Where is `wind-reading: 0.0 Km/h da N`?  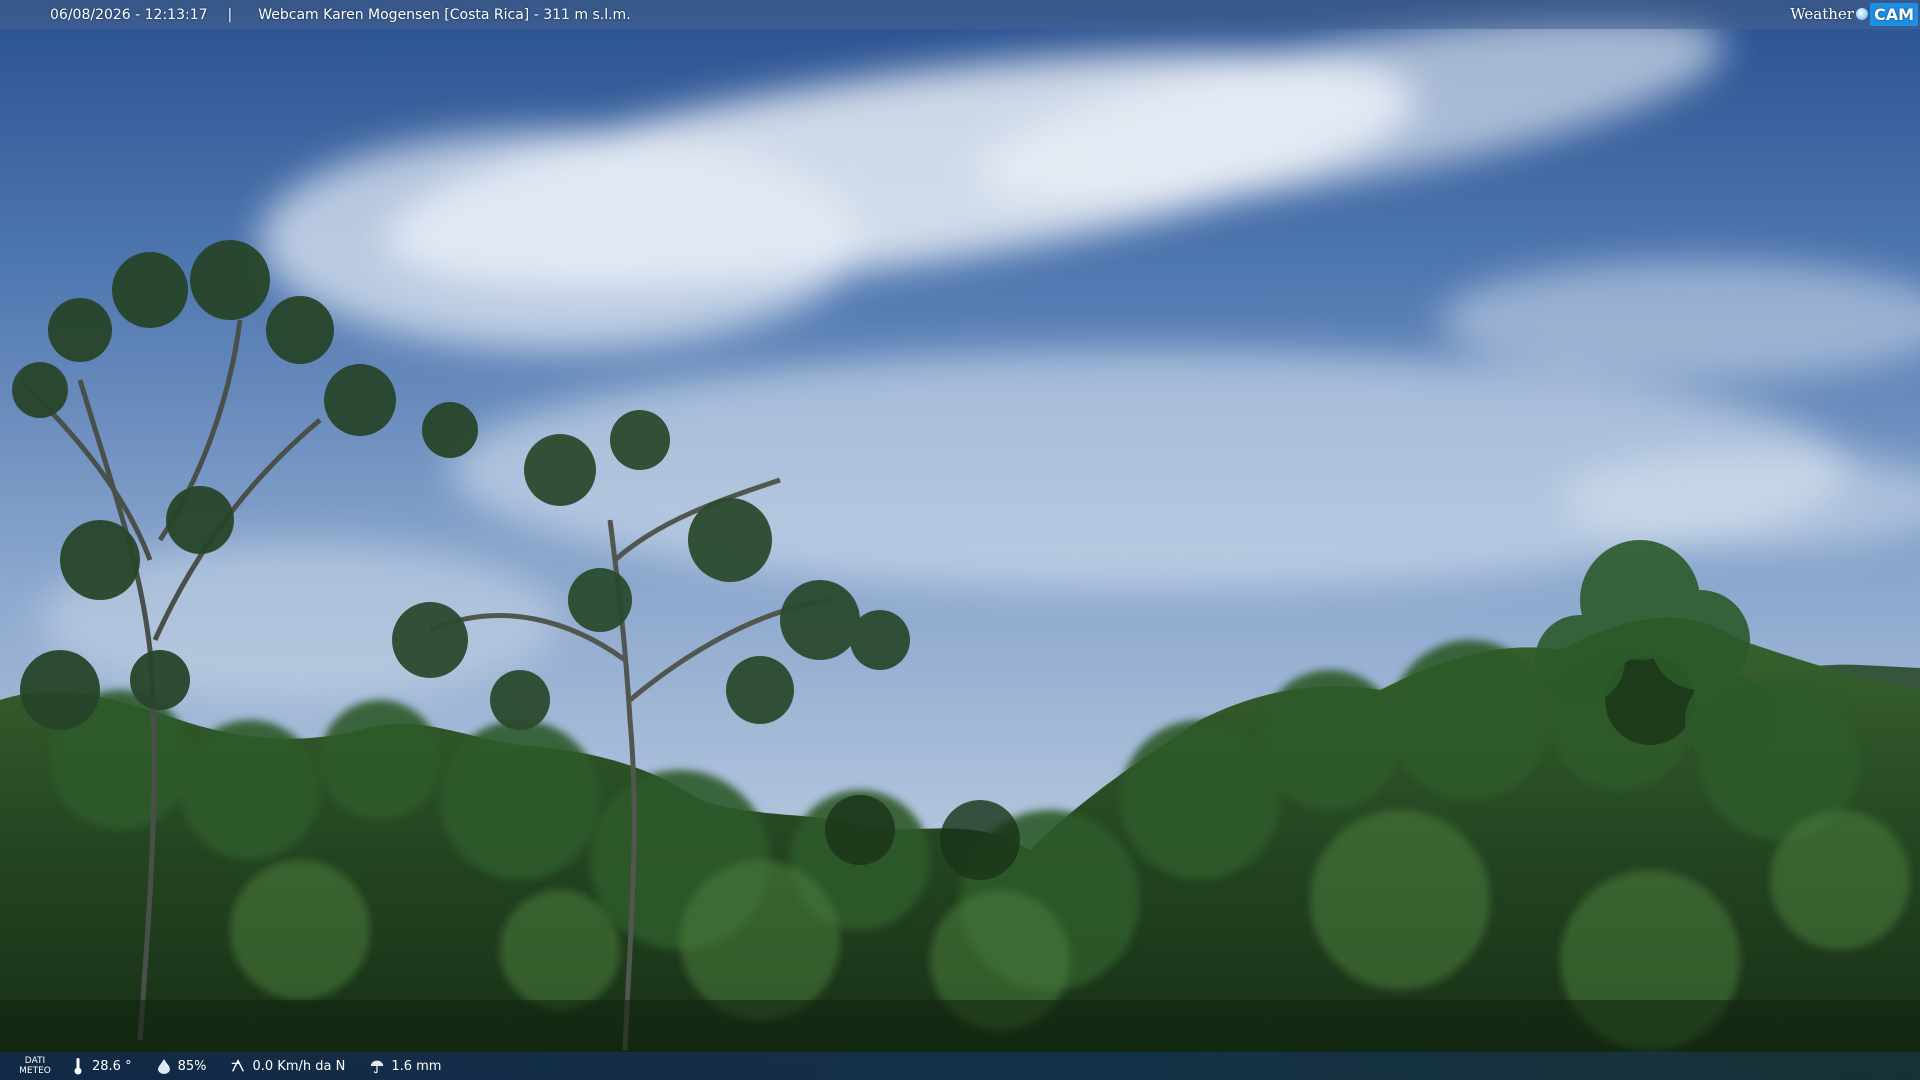
wind-reading: 0.0 Km/h da N is located at coordinates (287, 1066).